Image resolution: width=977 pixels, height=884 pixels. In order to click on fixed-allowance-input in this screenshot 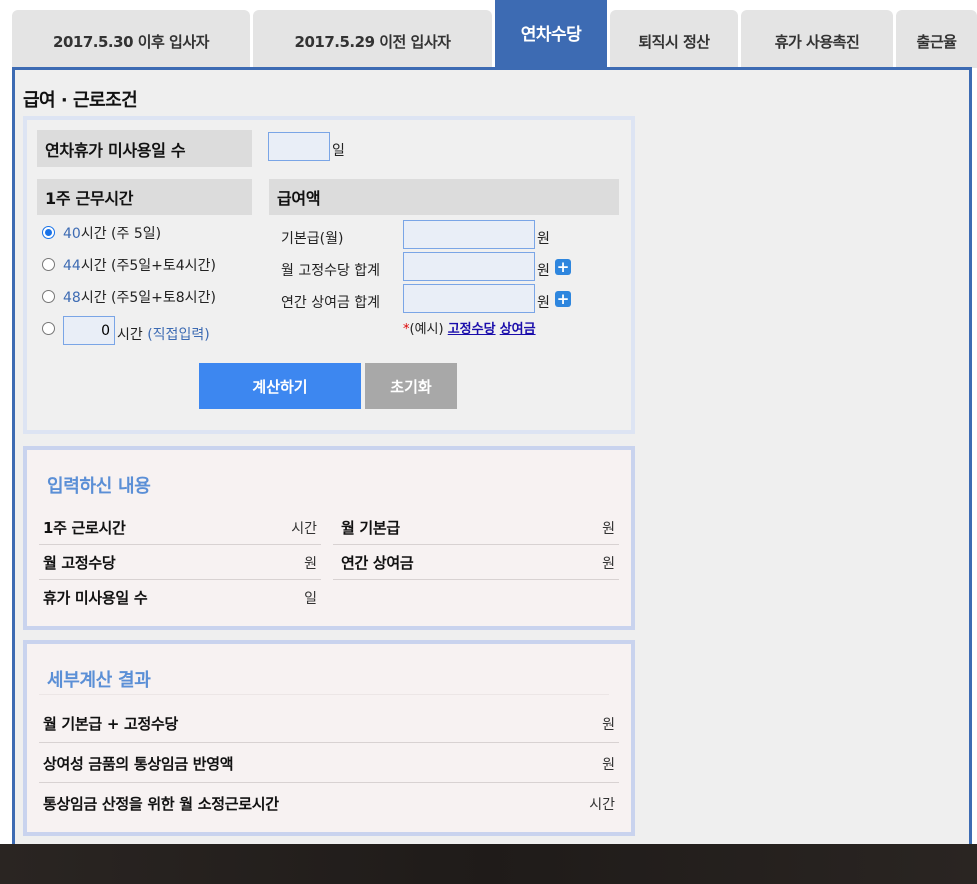, I will do `click(469, 266)`.